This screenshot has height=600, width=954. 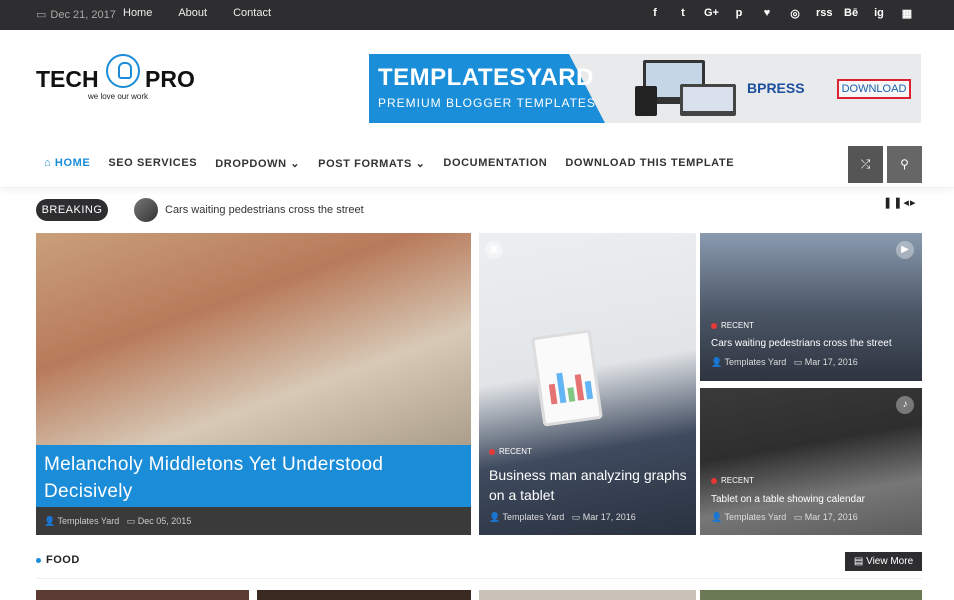 I want to click on search-icon: ⚲, so click(x=904, y=164).